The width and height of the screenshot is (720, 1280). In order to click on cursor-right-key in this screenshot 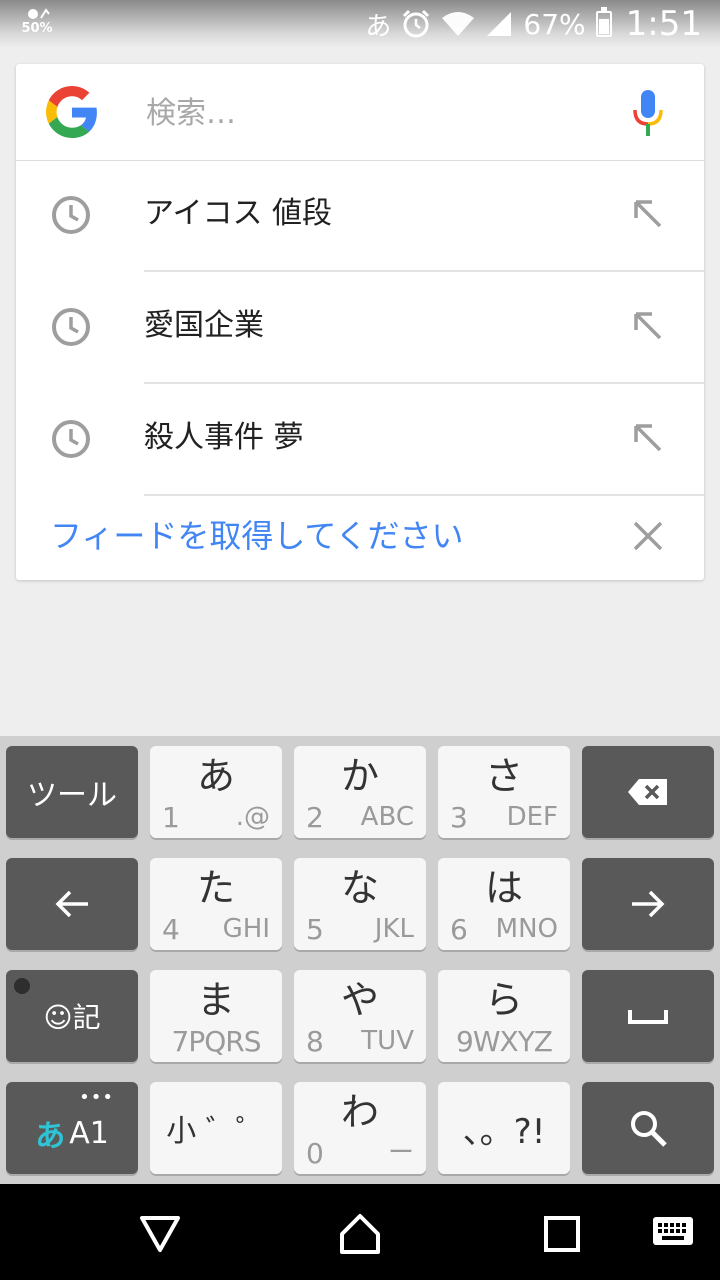, I will do `click(648, 904)`.